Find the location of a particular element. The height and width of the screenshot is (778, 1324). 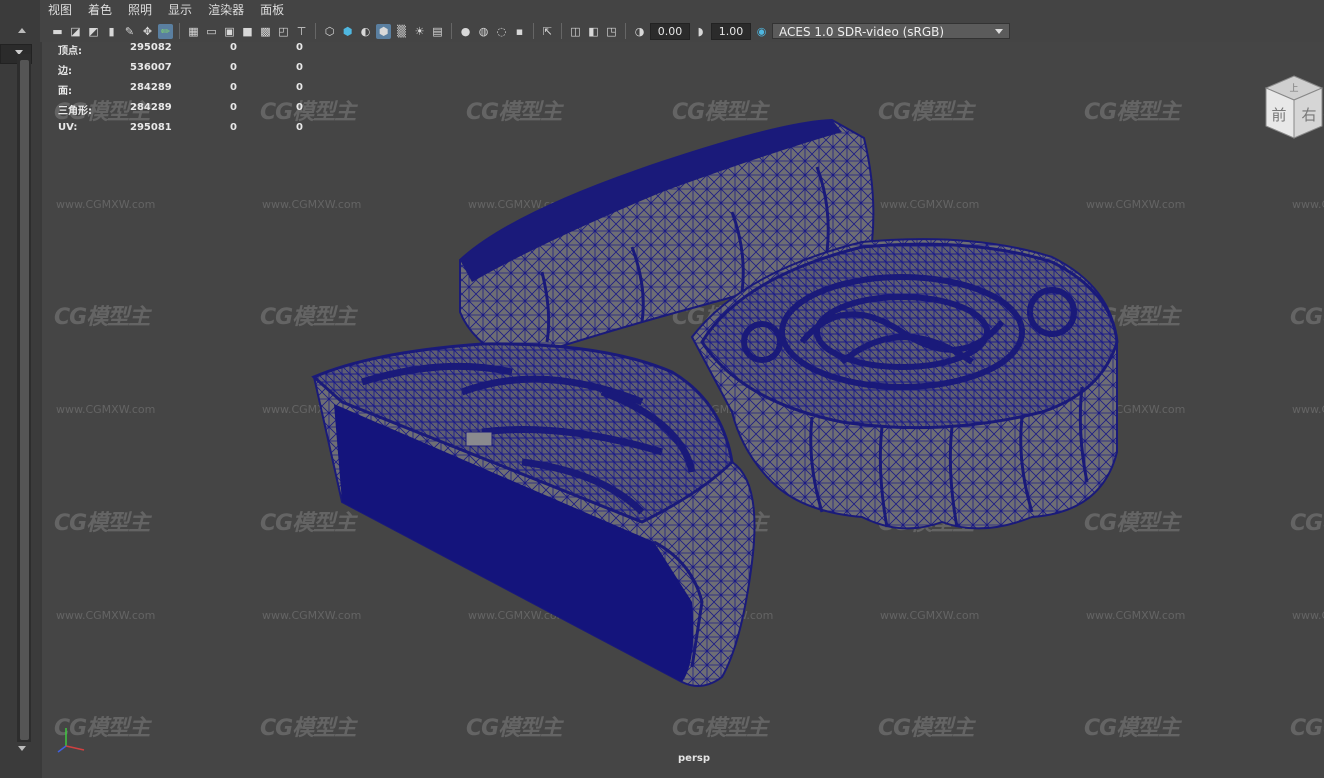

wireframe-on-shaded-icon: ⬢ is located at coordinates (383, 31).